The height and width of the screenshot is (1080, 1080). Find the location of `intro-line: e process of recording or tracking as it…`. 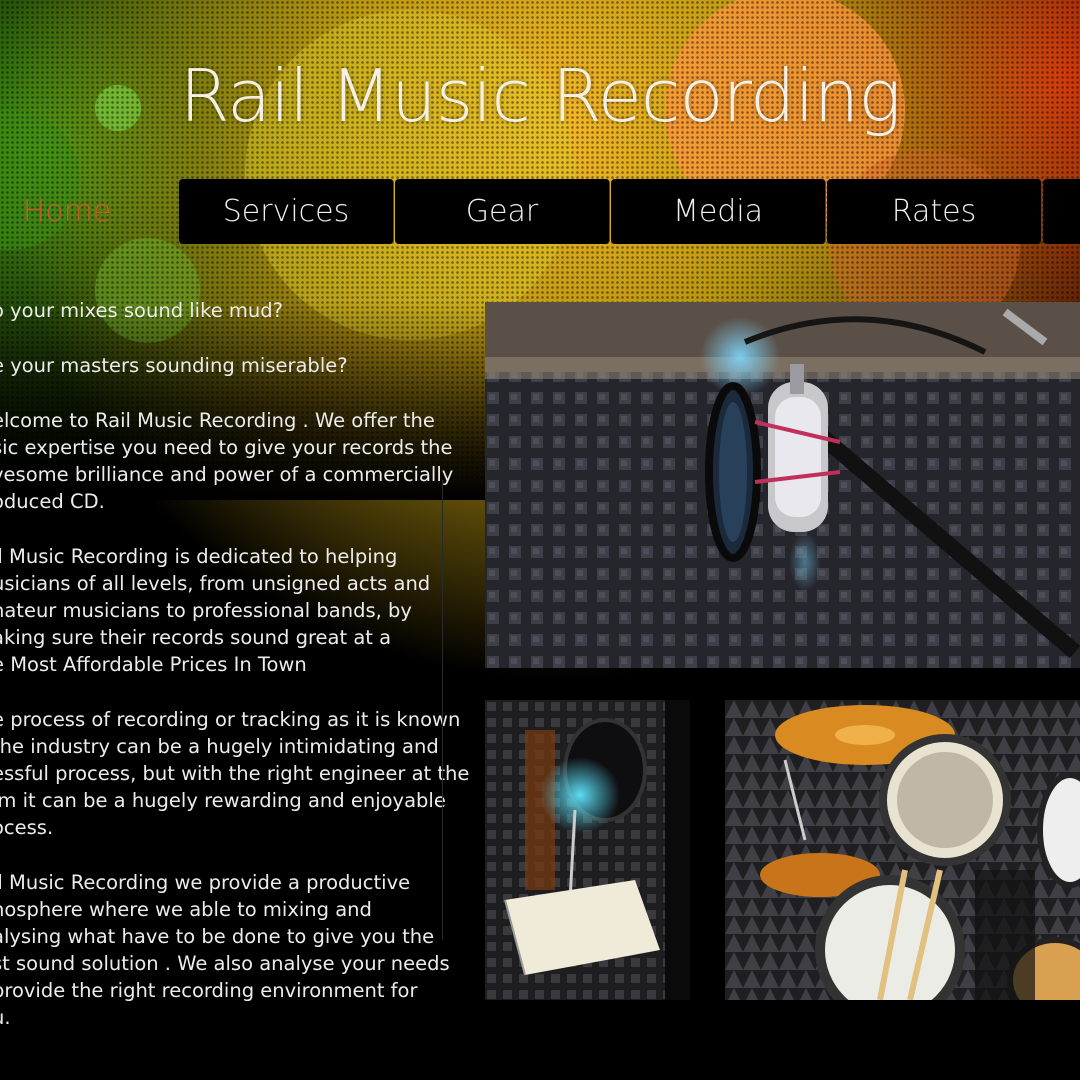

intro-line: e process of recording or tracking as it… is located at coordinates (230, 719).